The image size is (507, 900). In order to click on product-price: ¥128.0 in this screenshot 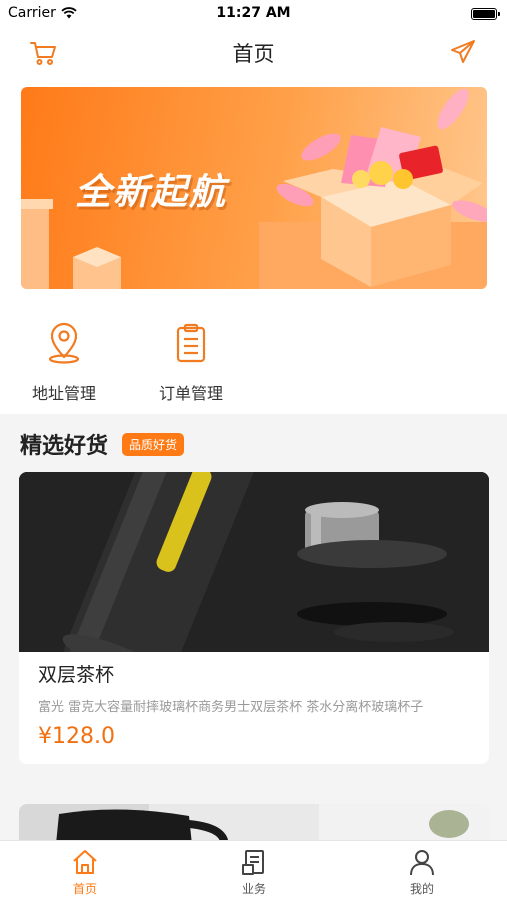, I will do `click(76, 736)`.